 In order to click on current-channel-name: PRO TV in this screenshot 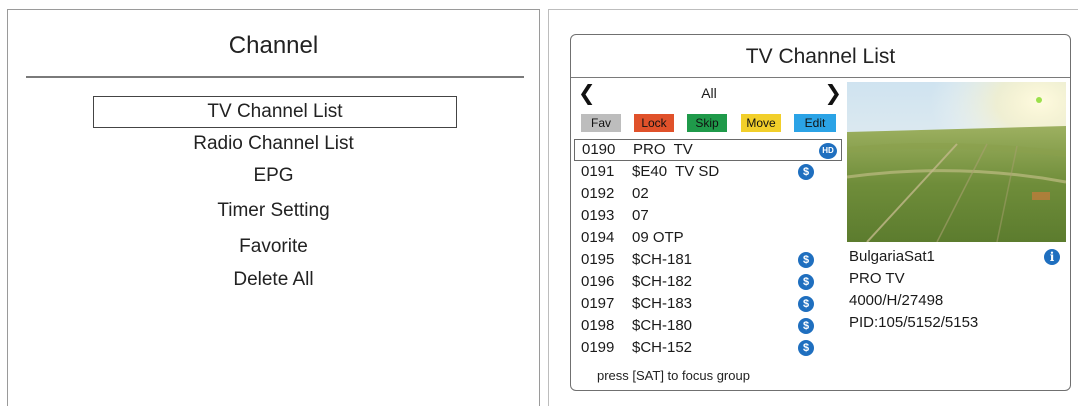, I will do `click(877, 278)`.